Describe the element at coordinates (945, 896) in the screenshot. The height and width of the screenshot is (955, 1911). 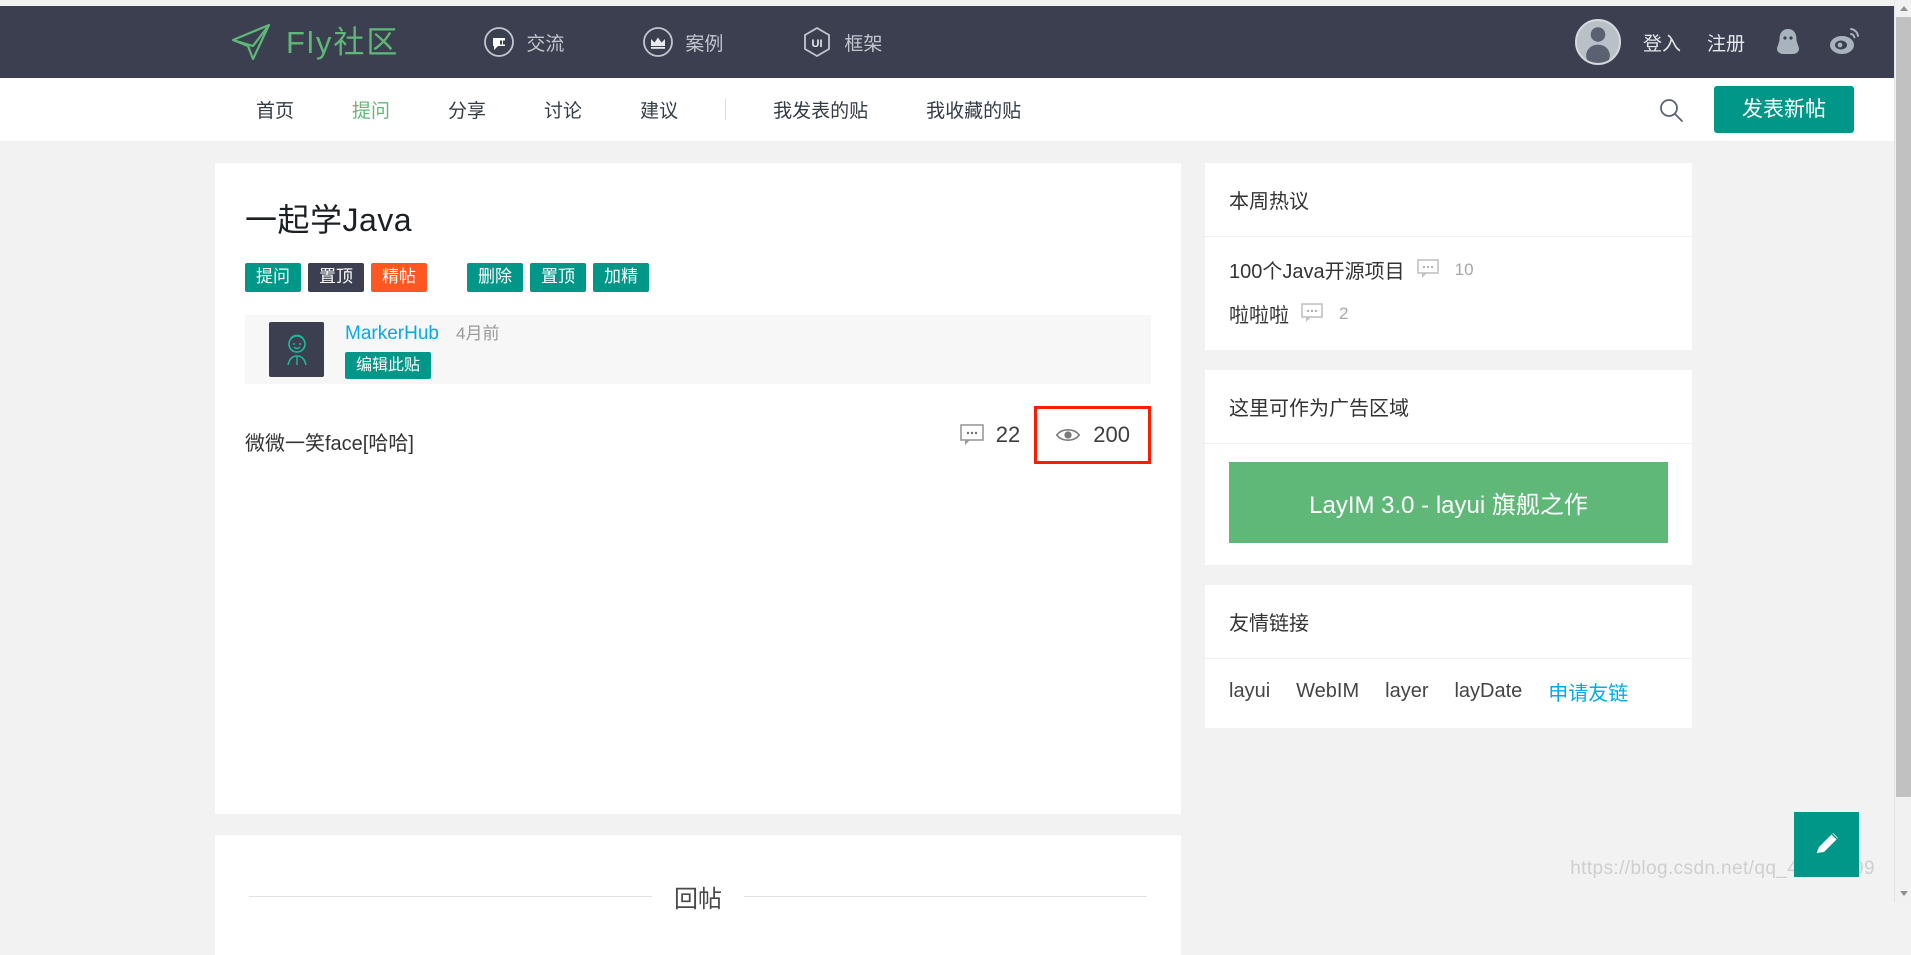
I see `divider-line-right` at that location.